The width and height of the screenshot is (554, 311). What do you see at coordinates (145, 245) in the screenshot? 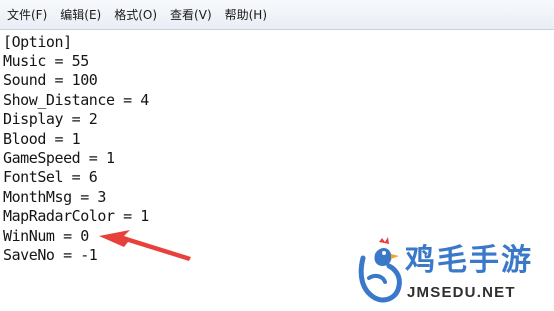
I see `red-arrow-icon` at bounding box center [145, 245].